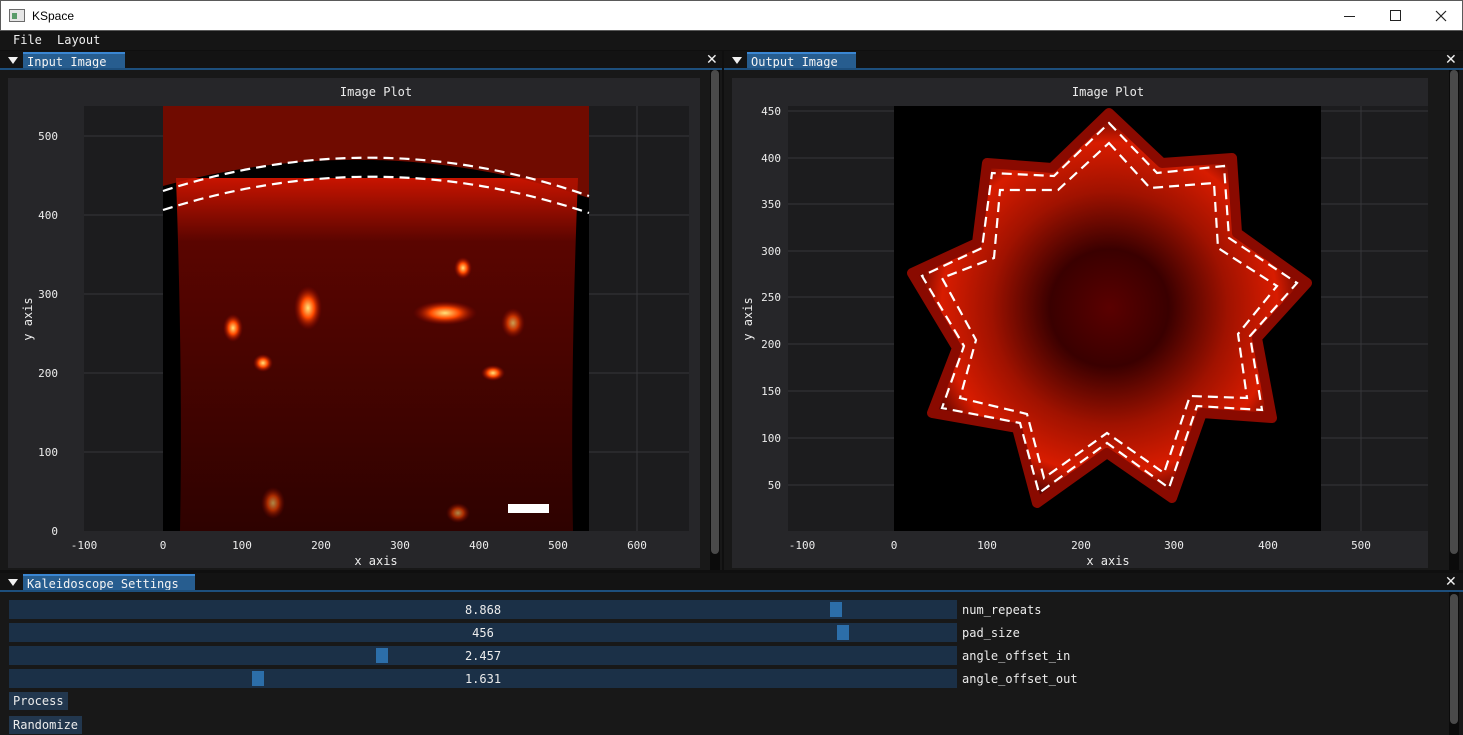 This screenshot has width=1463, height=735. Describe the element at coordinates (103, 584) in the screenshot. I see `tab-kaleidoscope-settings-label: Kaleidoscope Settings` at that location.